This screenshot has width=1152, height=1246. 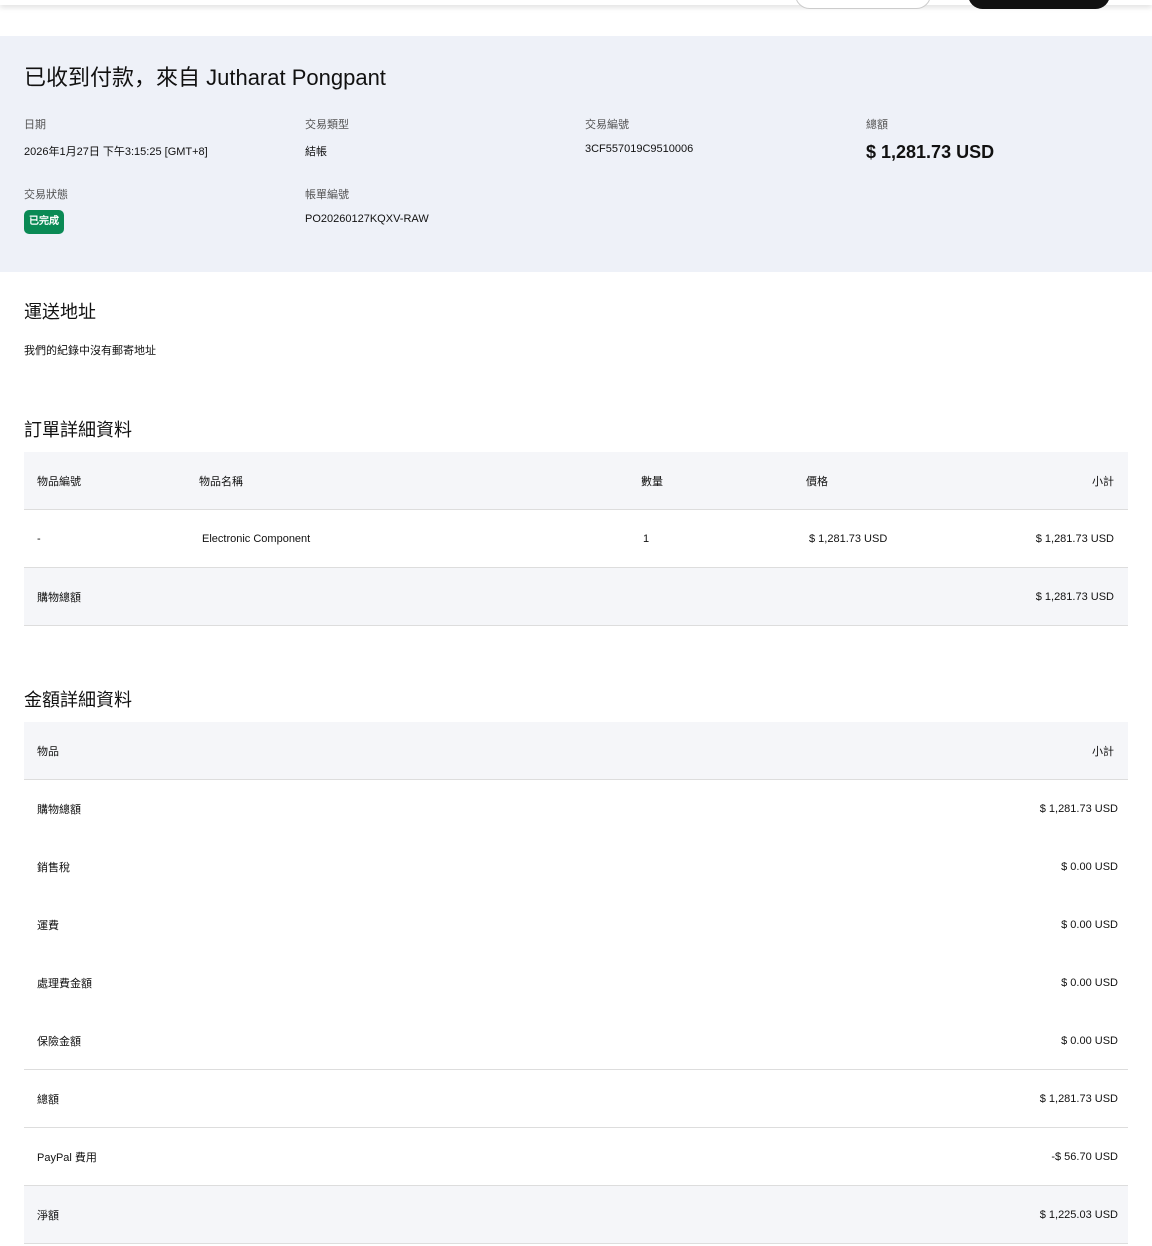 I want to click on row-label: 淨額, so click(x=48, y=1215).